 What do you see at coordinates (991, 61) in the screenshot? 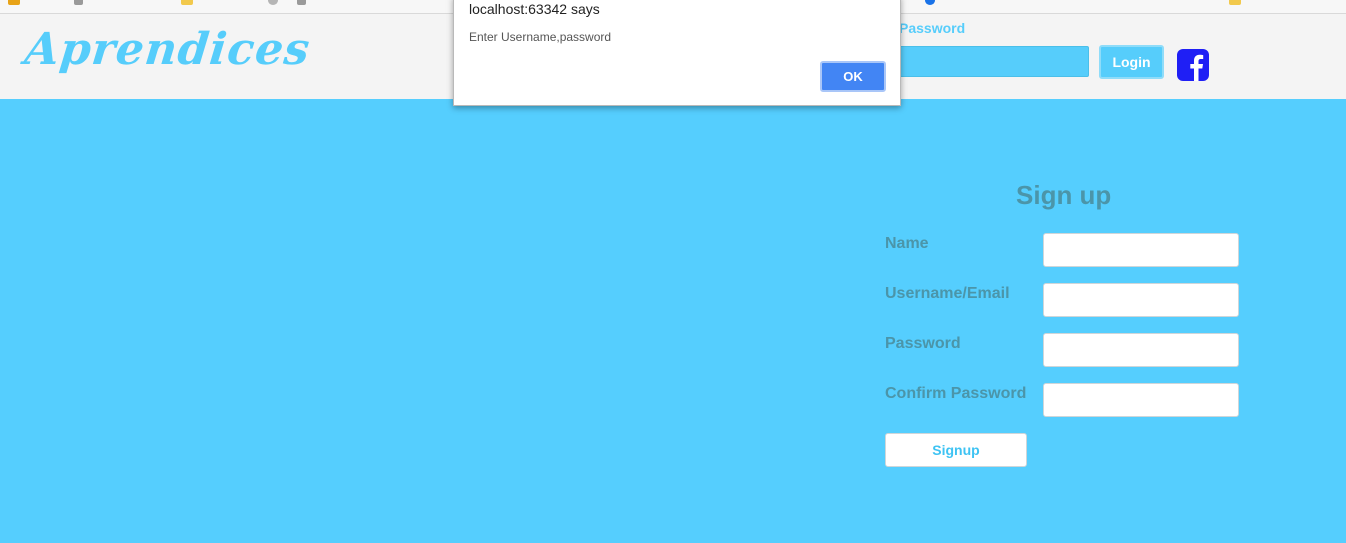
I see `header-password-input` at bounding box center [991, 61].